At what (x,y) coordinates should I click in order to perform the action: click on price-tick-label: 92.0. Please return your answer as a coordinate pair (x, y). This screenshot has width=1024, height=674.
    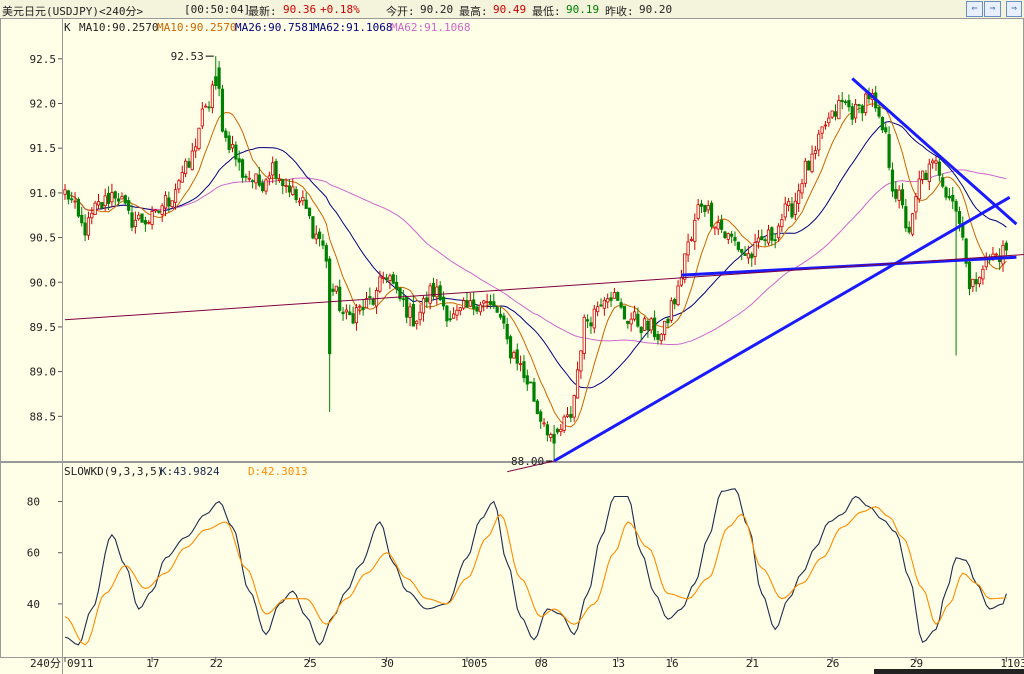
    Looking at the image, I should click on (43, 104).